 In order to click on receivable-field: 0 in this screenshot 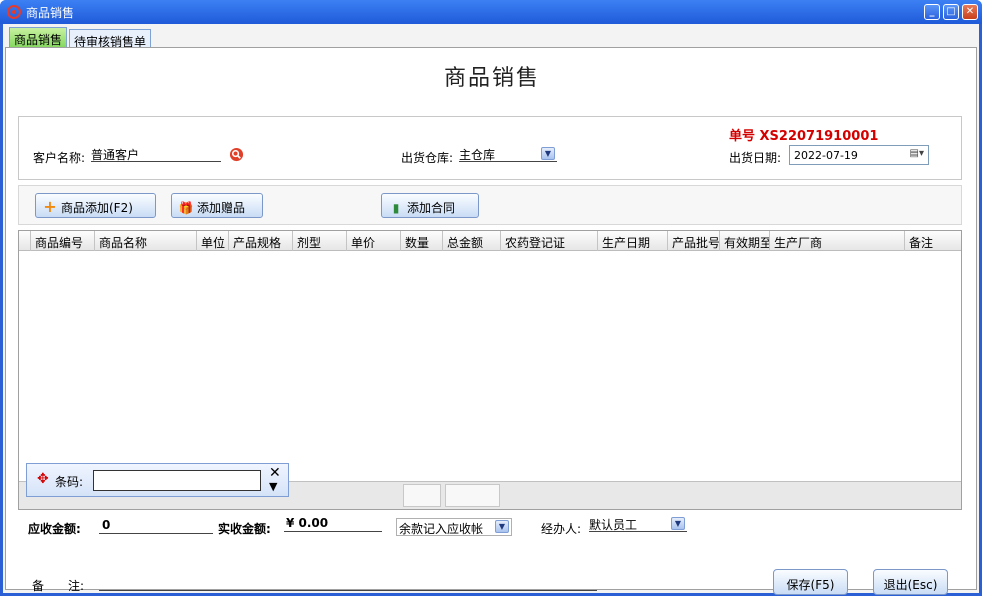, I will do `click(156, 526)`.